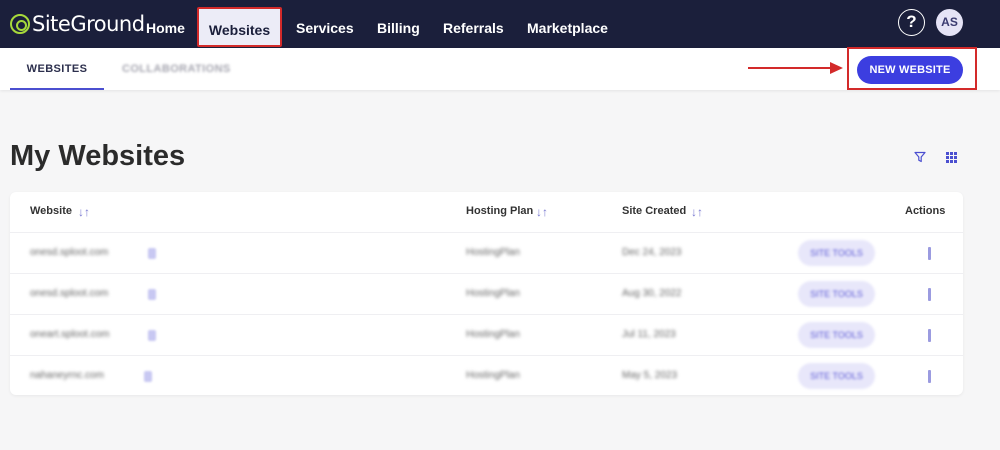  I want to click on filter-icon, so click(920, 157).